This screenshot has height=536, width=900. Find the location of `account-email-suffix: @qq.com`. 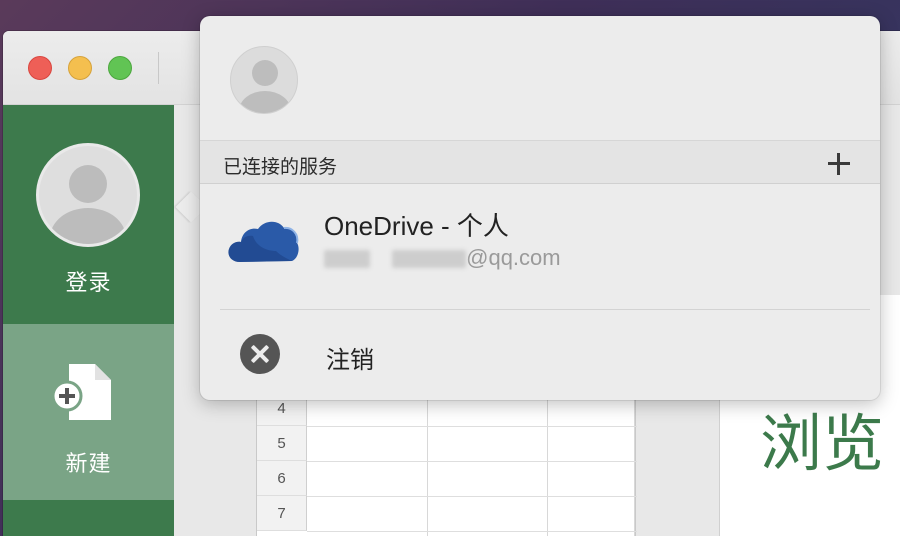

account-email-suffix: @qq.com is located at coordinates (513, 257).